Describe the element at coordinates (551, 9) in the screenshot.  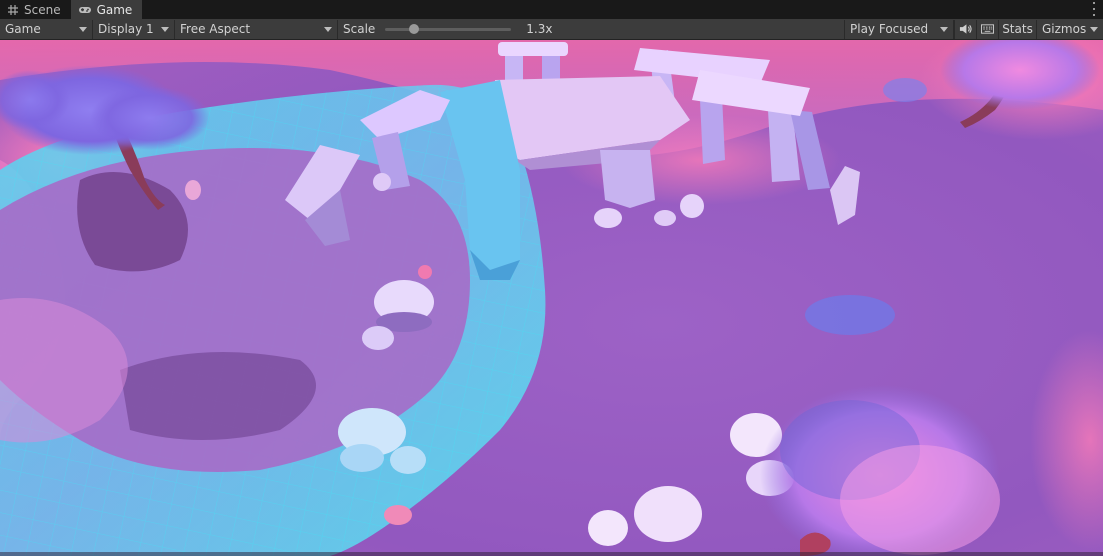
I see `editor-tab-bar: Scene Game` at that location.